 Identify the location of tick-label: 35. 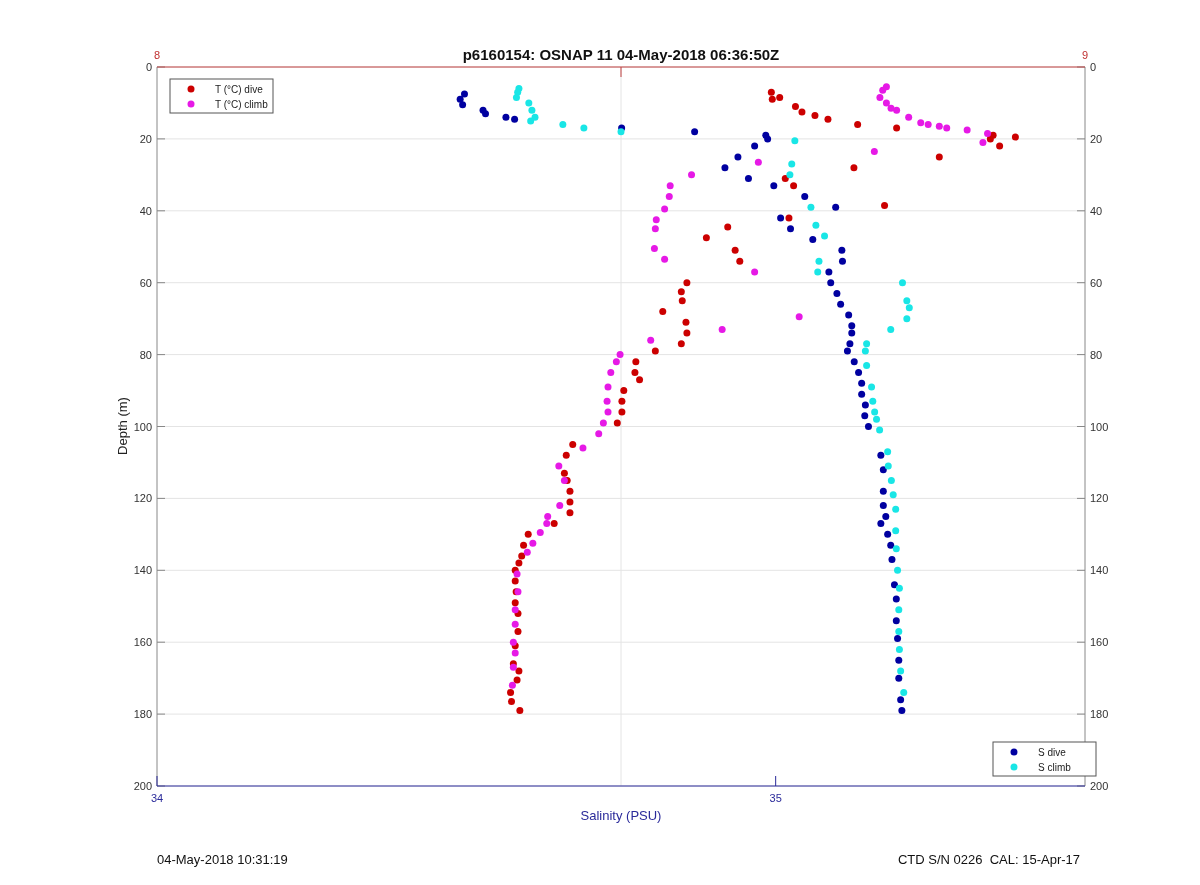
(775, 798).